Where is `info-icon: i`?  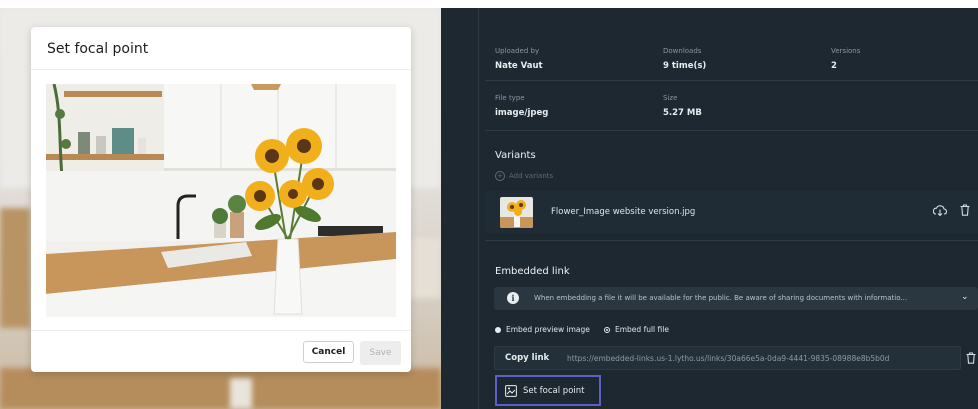
info-icon: i is located at coordinates (513, 298).